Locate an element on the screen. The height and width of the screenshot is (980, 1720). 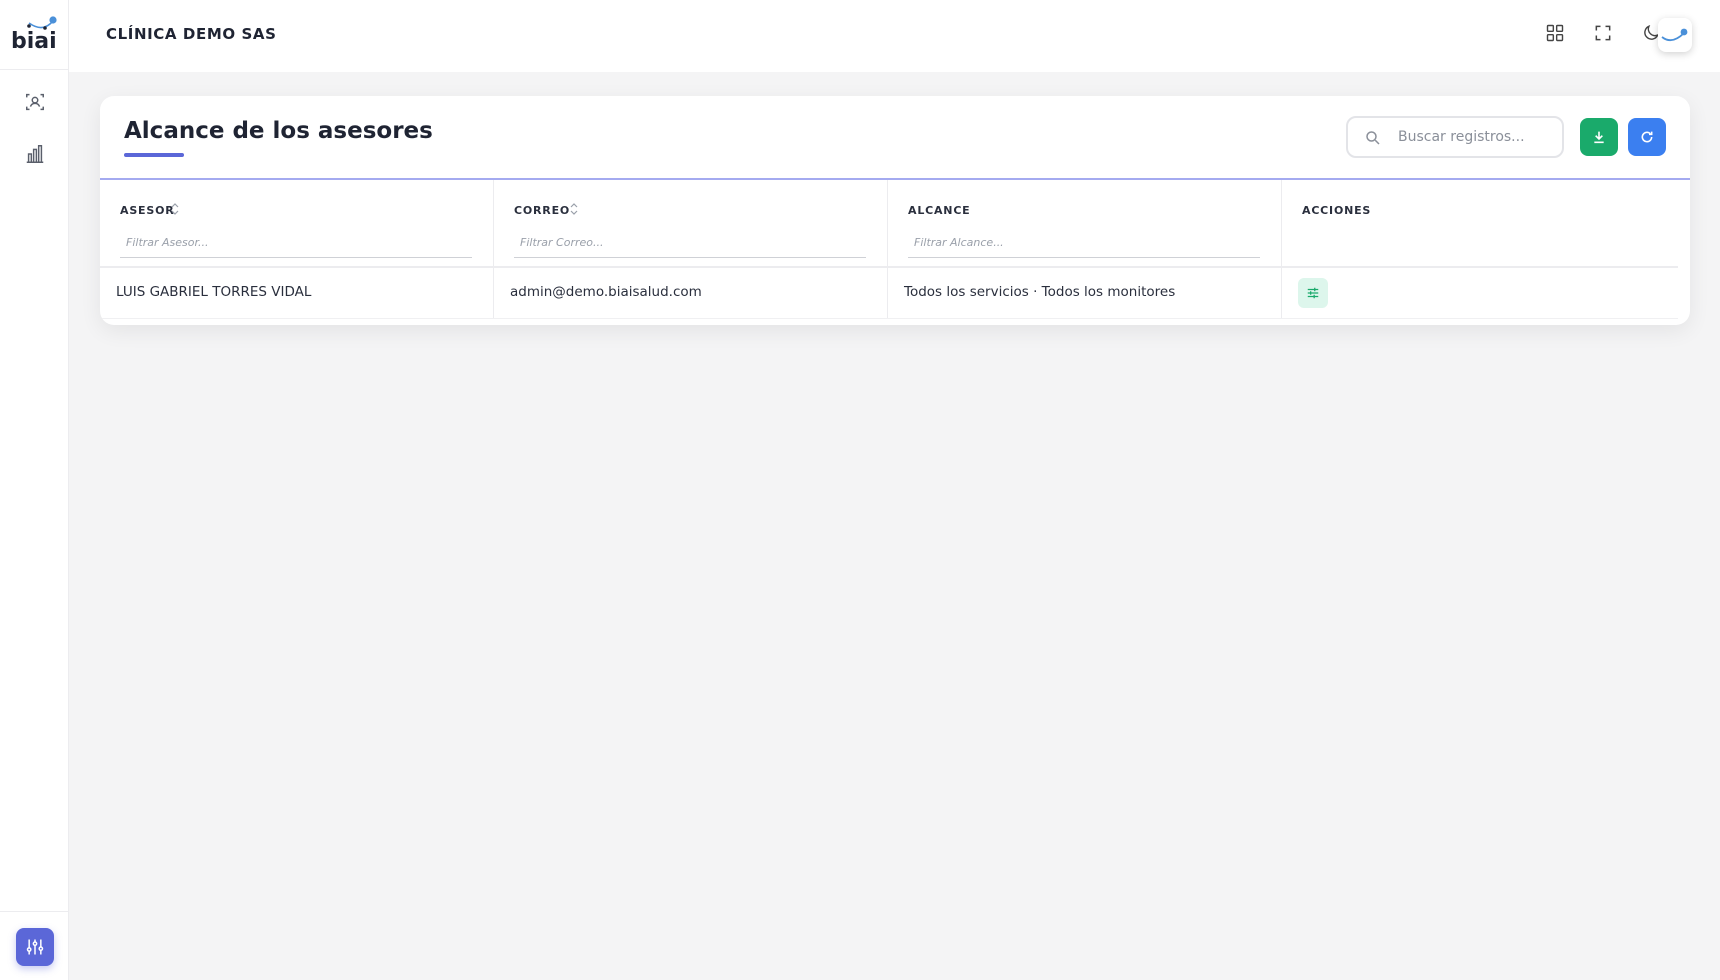
asesor-email: admin@demo.biaisalud.com is located at coordinates (606, 292).